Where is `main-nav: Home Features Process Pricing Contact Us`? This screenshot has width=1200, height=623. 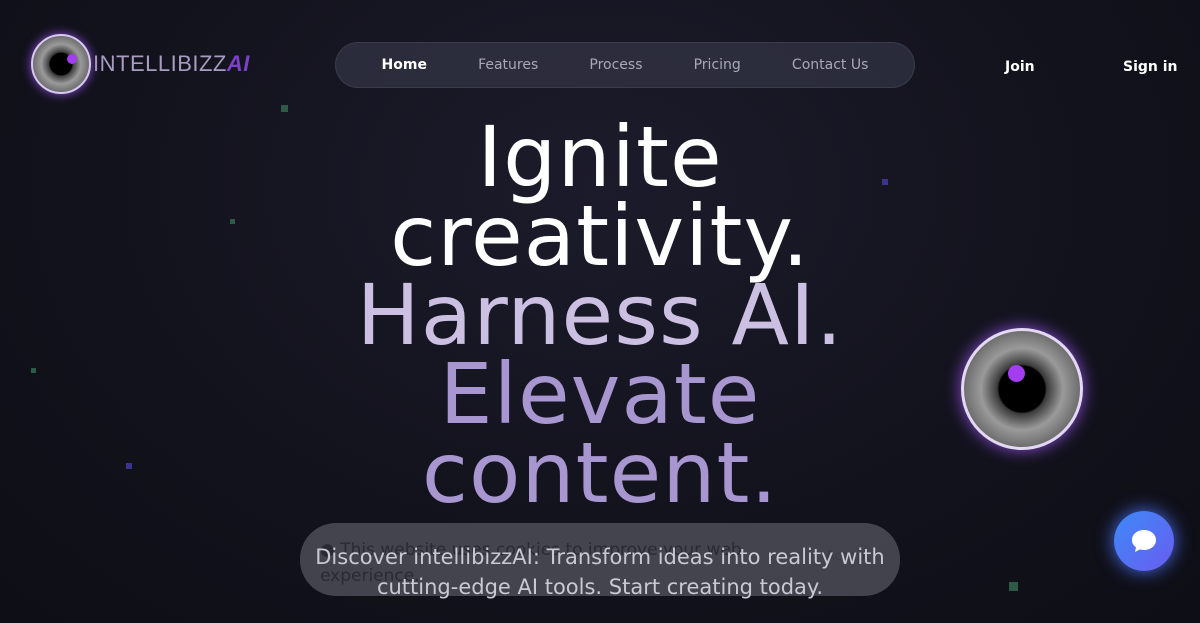
main-nav: Home Features Process Pricing Contact Us is located at coordinates (625, 65).